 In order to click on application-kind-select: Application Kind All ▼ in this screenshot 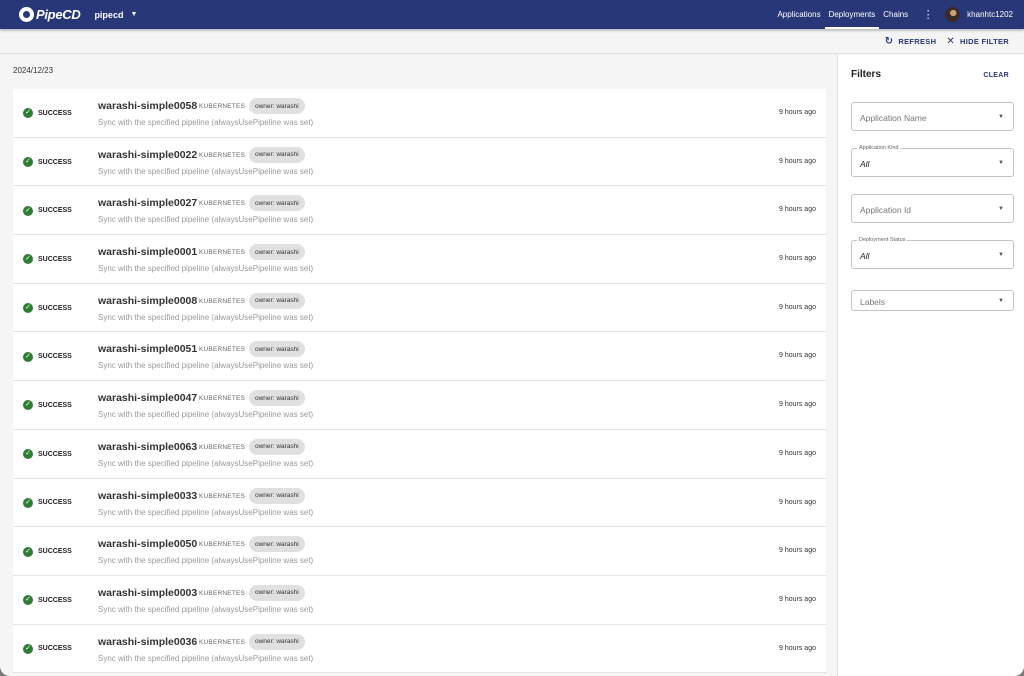, I will do `click(932, 161)`.